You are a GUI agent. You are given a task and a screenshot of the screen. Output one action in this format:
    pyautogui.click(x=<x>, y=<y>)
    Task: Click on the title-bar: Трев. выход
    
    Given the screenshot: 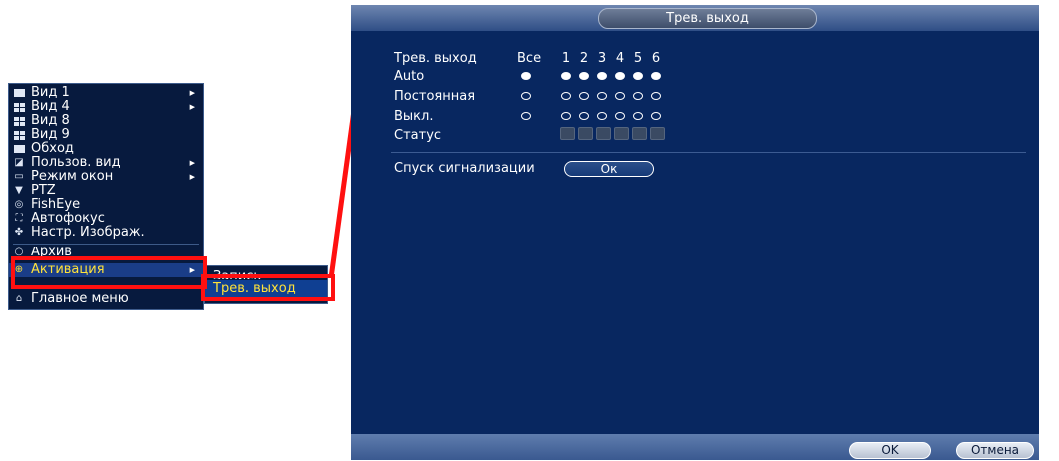 What is the action you would take?
    pyautogui.click(x=695, y=18)
    